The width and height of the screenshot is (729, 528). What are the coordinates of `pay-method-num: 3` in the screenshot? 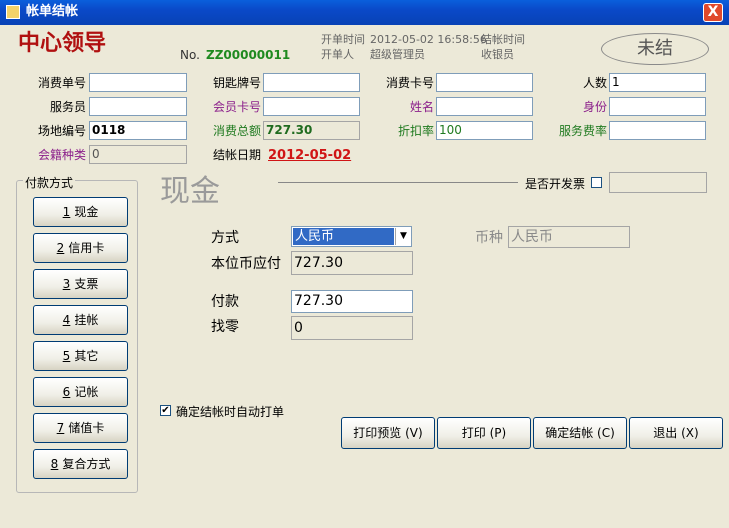 It's located at (66, 284).